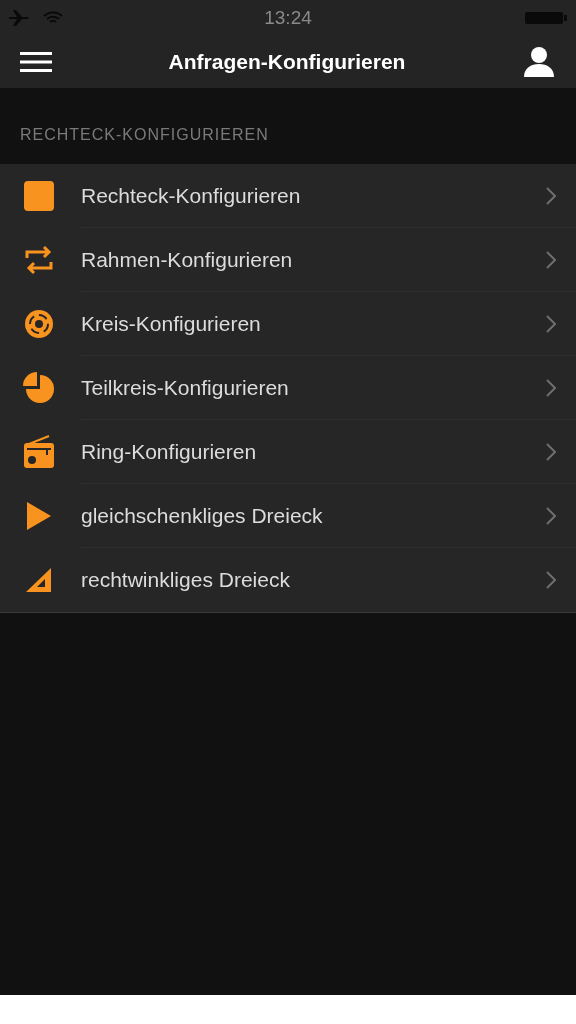 Image resolution: width=576 pixels, height=1024 pixels. I want to click on list-item: Rahmen-Konfigurieren, so click(288, 260).